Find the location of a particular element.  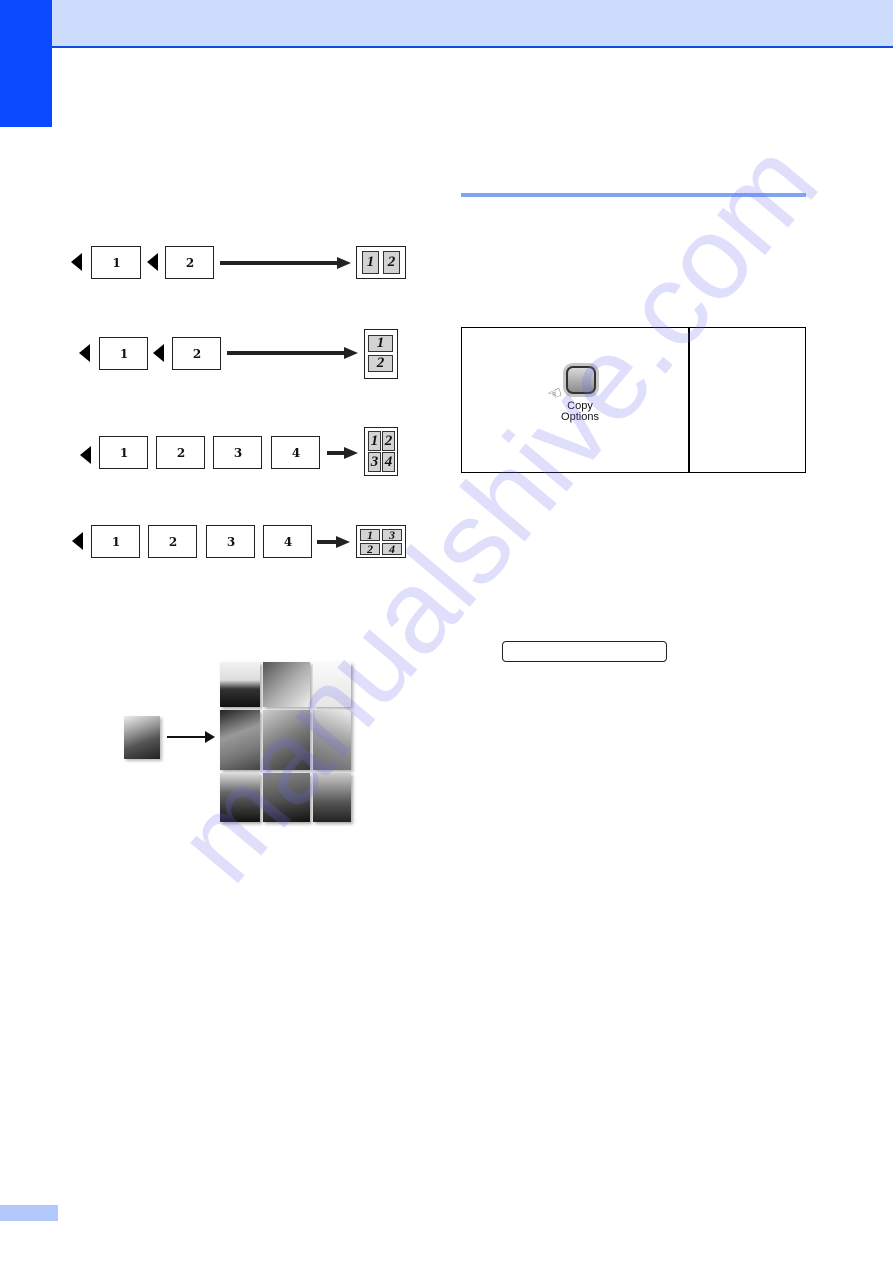

table-divider is located at coordinates (689, 400).